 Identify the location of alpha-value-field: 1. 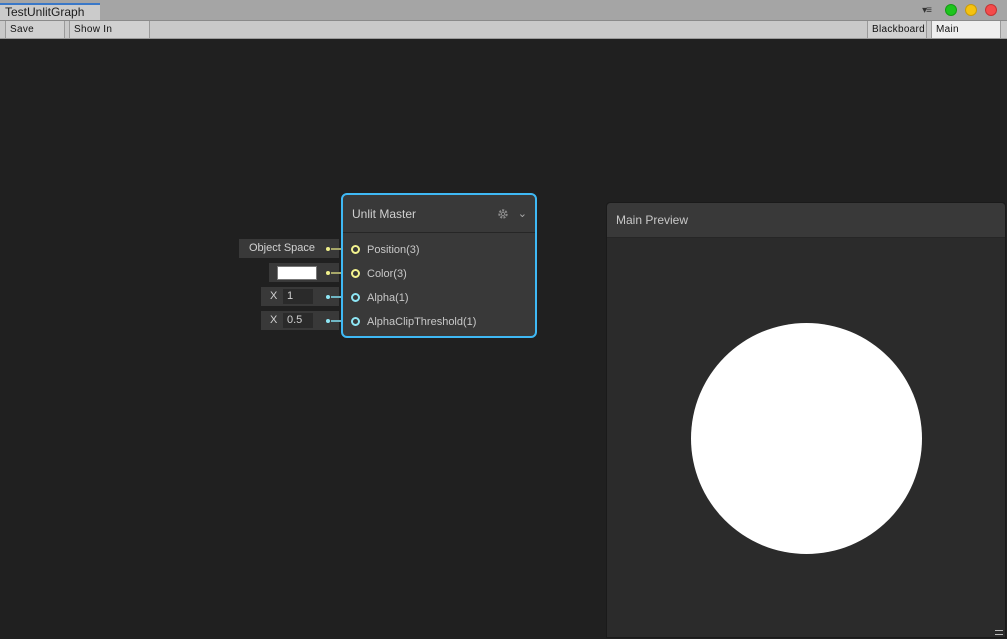
(298, 296).